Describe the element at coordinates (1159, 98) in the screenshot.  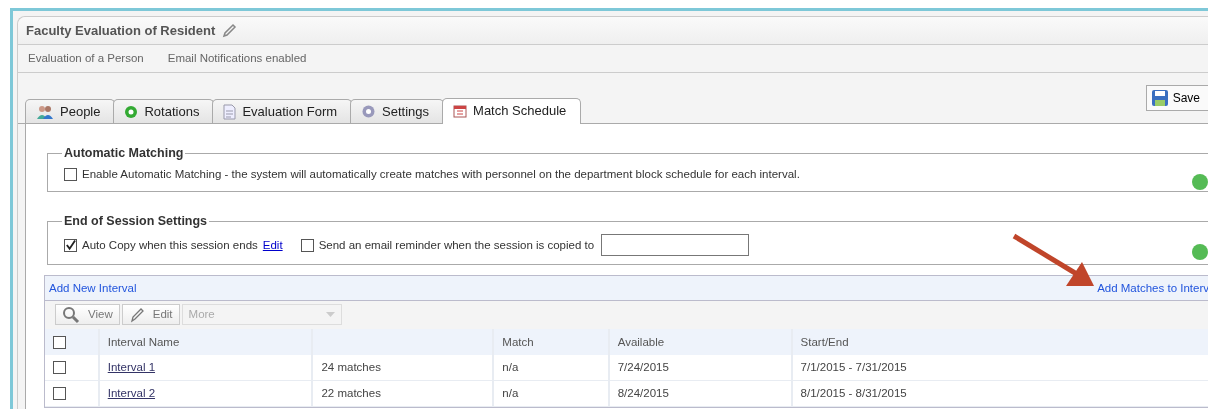
I see `save-icon` at that location.